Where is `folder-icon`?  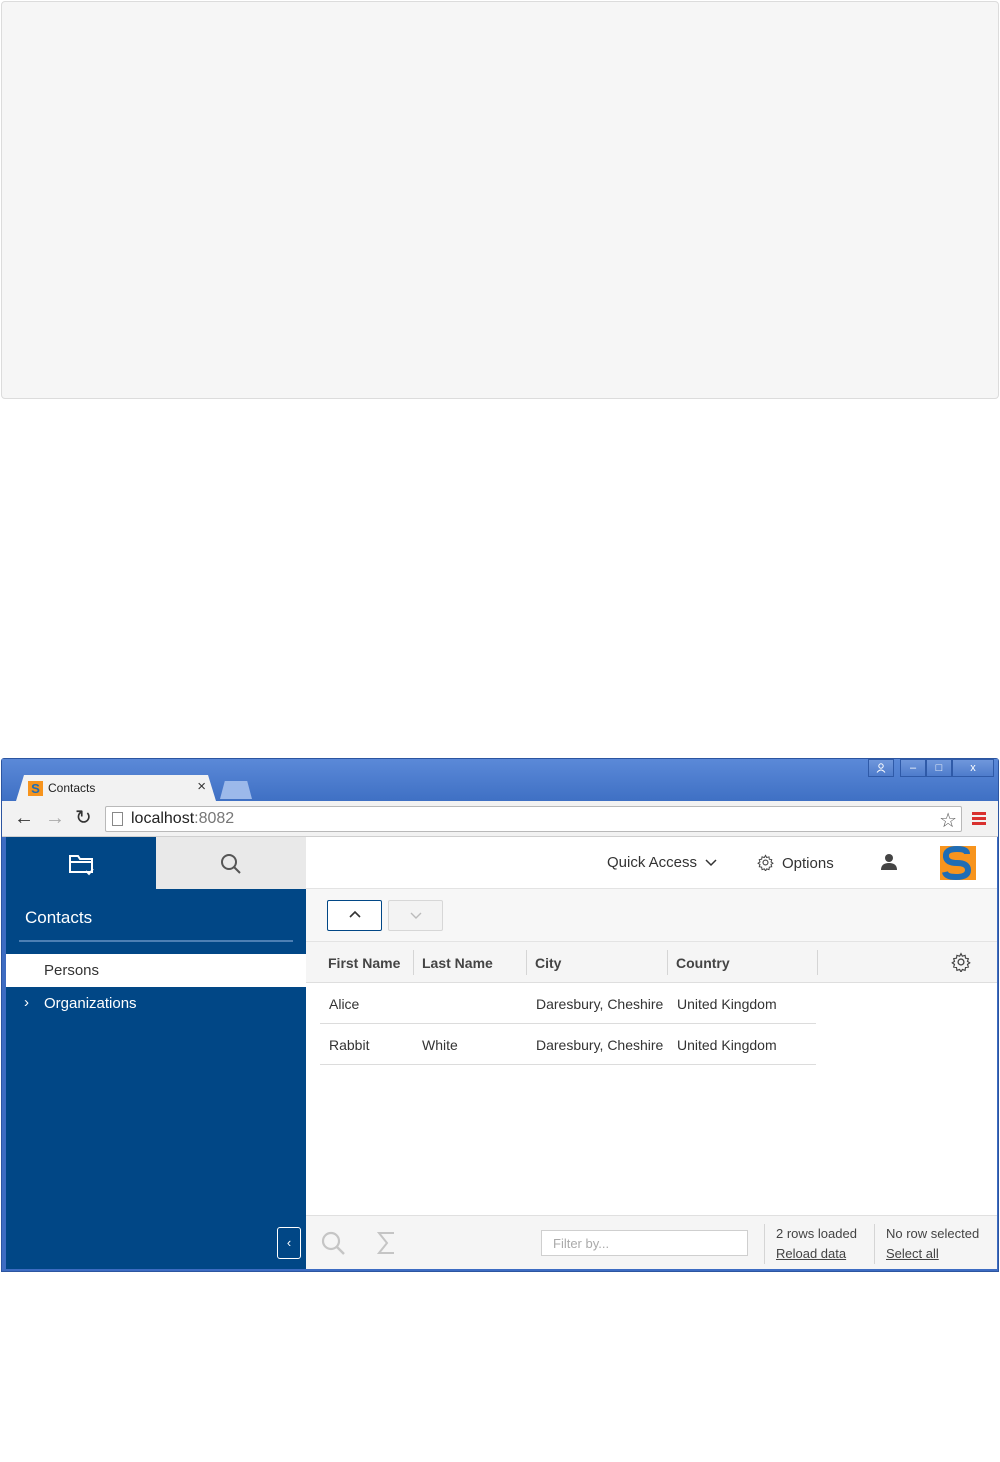
folder-icon is located at coordinates (81, 865).